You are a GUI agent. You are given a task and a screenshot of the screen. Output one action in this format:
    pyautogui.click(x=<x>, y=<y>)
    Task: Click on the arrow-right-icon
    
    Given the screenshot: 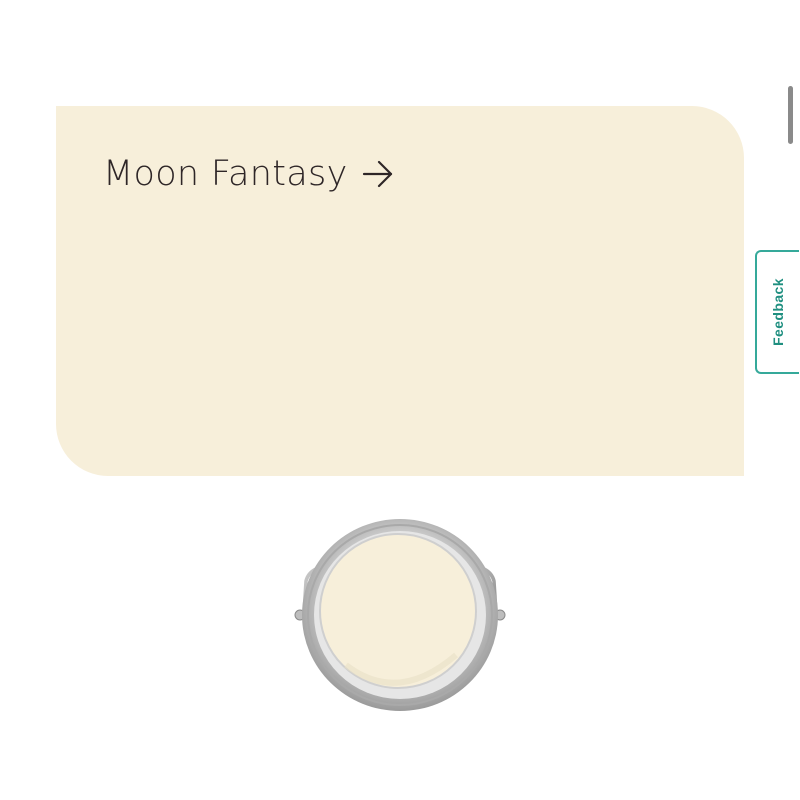 What is the action you would take?
    pyautogui.click(x=377, y=174)
    